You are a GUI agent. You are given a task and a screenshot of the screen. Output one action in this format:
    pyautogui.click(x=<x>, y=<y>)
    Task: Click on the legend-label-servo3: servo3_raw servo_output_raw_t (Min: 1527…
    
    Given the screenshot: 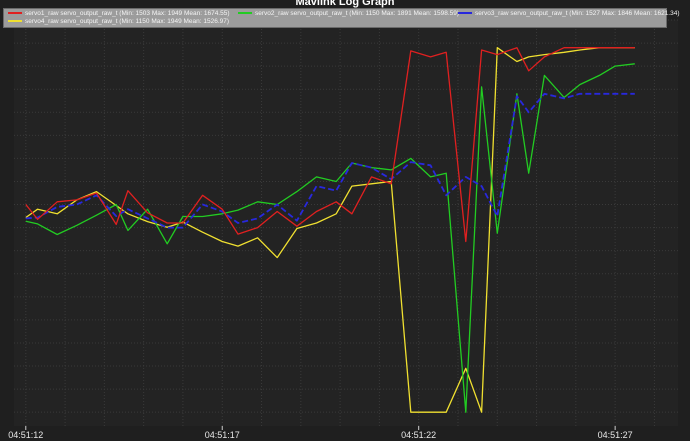 What is the action you would take?
    pyautogui.click(x=577, y=13)
    